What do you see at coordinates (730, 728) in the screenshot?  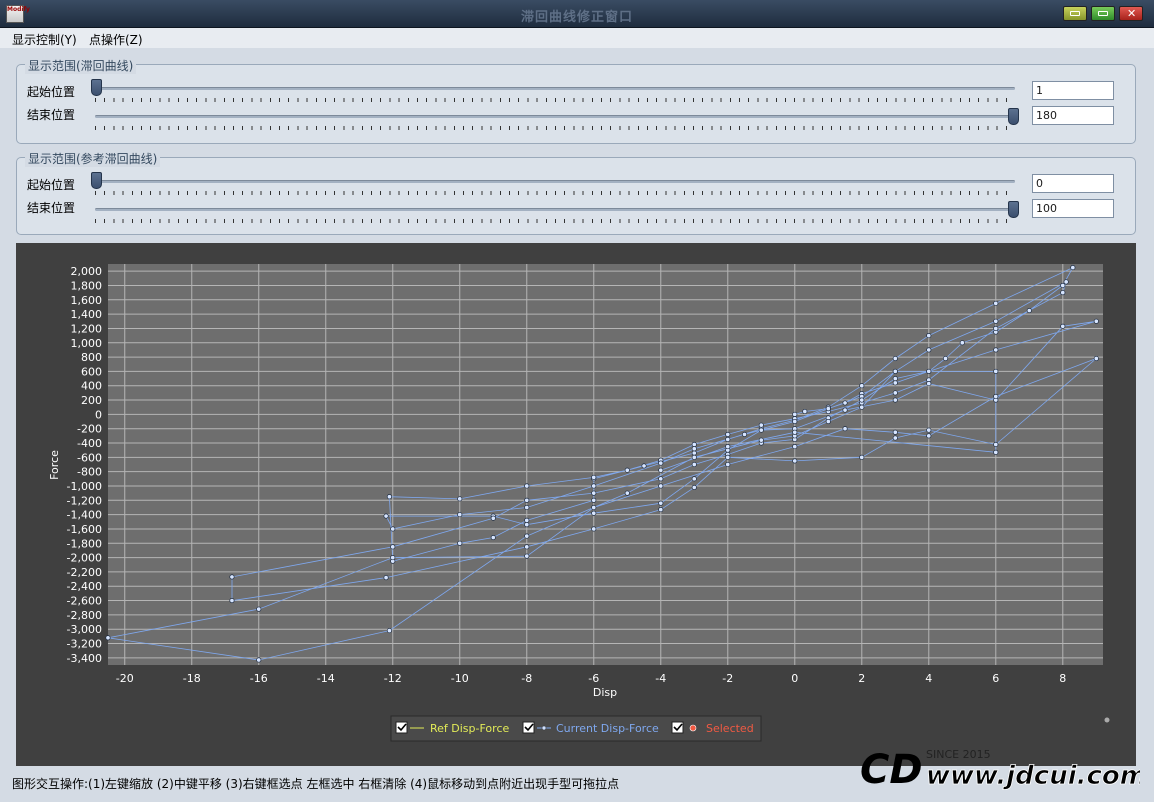 I see `legend-selected-label: Selected` at bounding box center [730, 728].